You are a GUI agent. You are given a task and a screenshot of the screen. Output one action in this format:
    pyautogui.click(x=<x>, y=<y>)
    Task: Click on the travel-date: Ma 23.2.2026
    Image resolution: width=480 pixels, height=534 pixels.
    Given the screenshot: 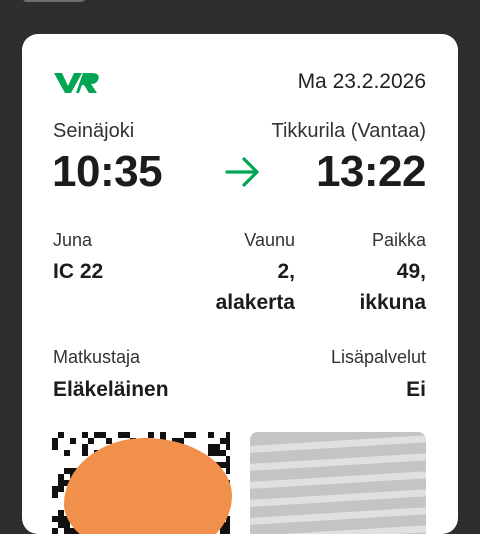 What is the action you would take?
    pyautogui.click(x=361, y=81)
    